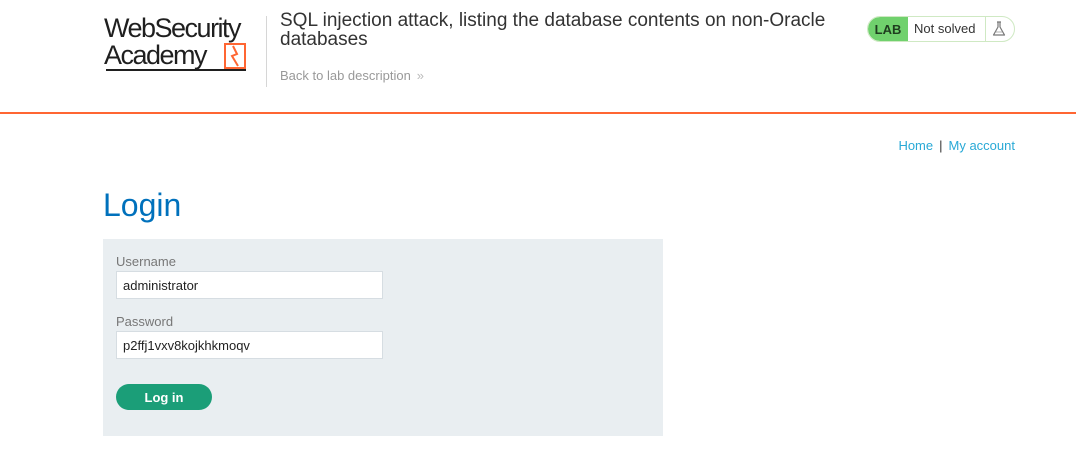 This screenshot has width=1076, height=449. I want to click on flask-icon, so click(999, 28).